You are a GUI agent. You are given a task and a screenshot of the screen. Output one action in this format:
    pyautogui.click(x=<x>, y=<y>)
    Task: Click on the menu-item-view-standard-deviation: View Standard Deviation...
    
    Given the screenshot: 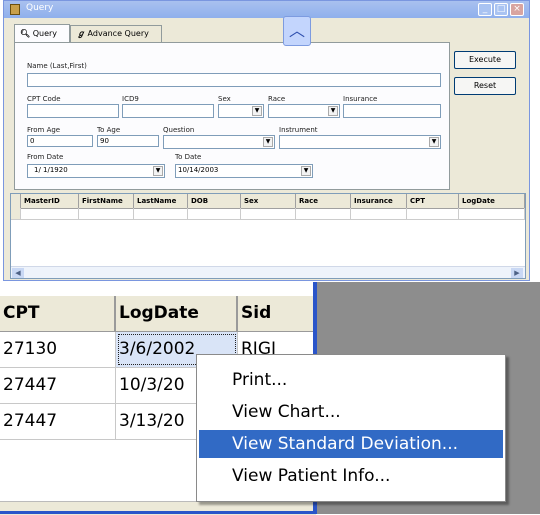 What is the action you would take?
    pyautogui.click(x=351, y=444)
    